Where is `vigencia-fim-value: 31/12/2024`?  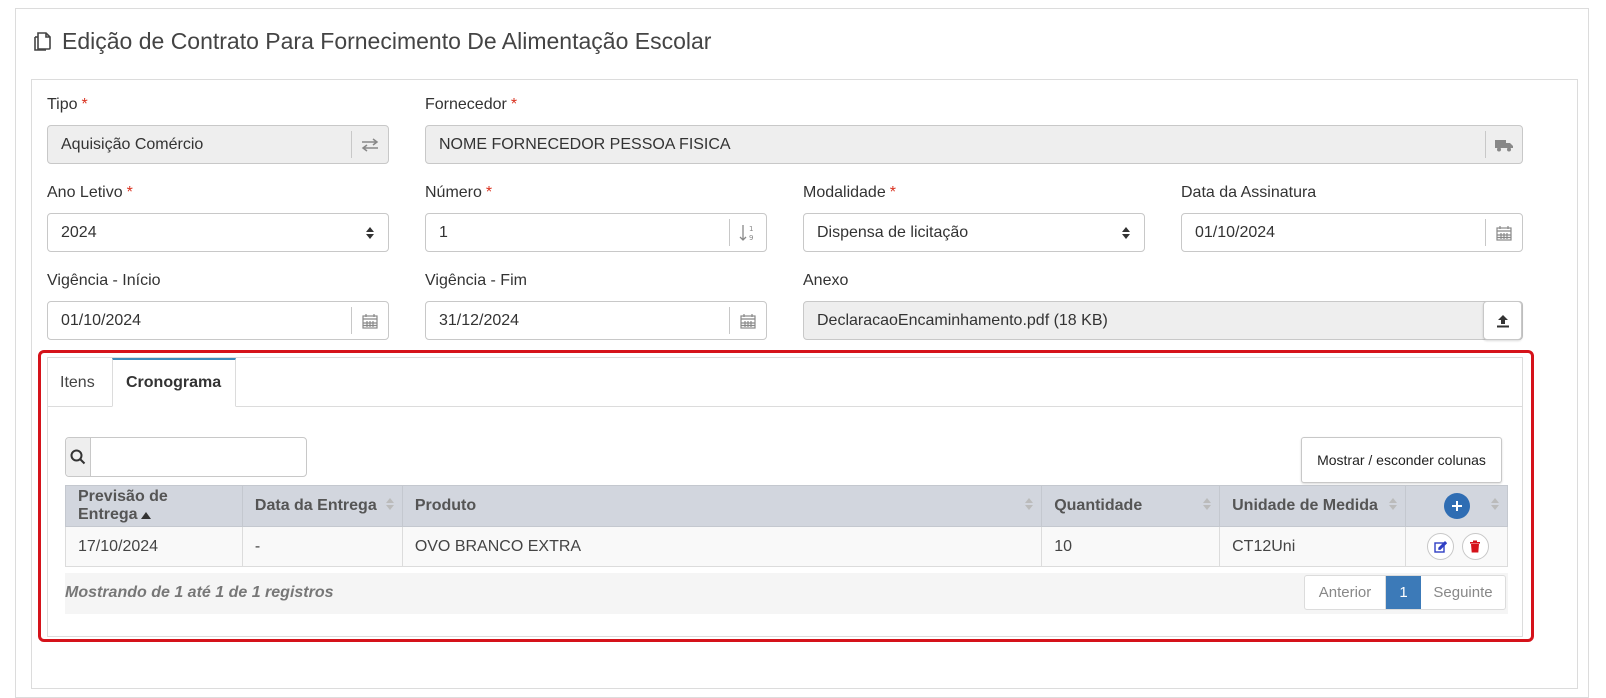
vigencia-fim-value: 31/12/2024 is located at coordinates (479, 320).